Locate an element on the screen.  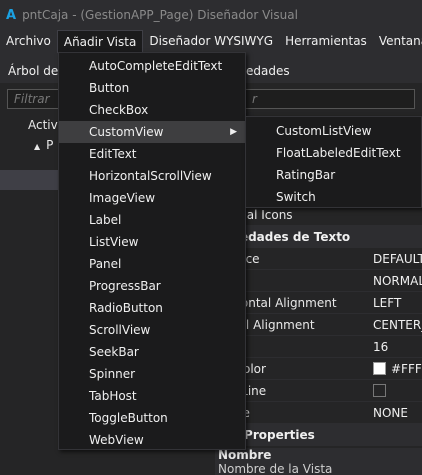
prop-row-style: le NORMAL is located at coordinates (318, 281).